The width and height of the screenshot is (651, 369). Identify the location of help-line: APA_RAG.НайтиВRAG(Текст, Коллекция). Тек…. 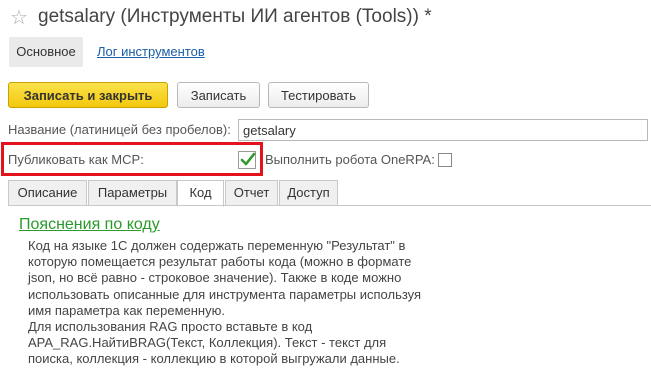
(207, 343).